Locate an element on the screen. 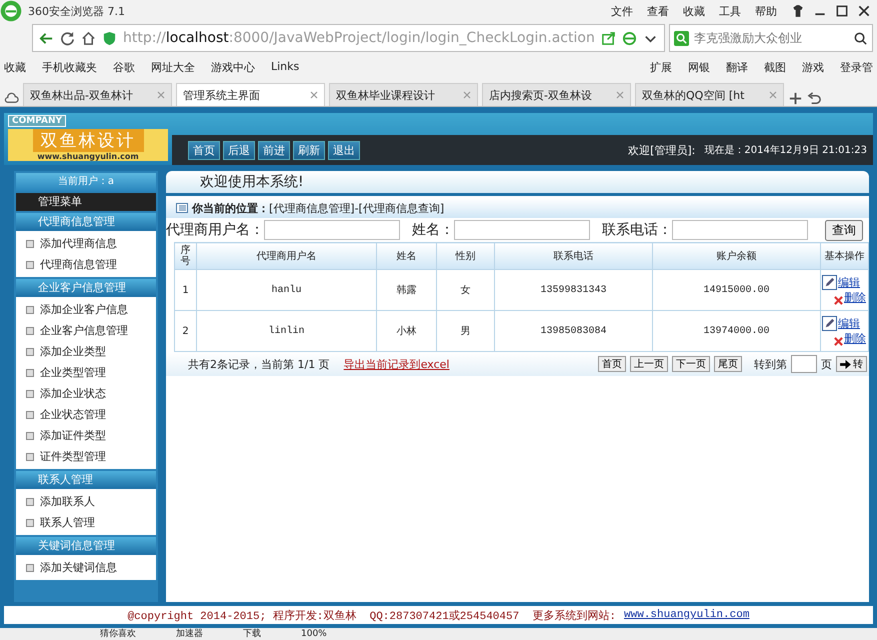  menu-item: 企业客户信息管理 is located at coordinates (84, 330).